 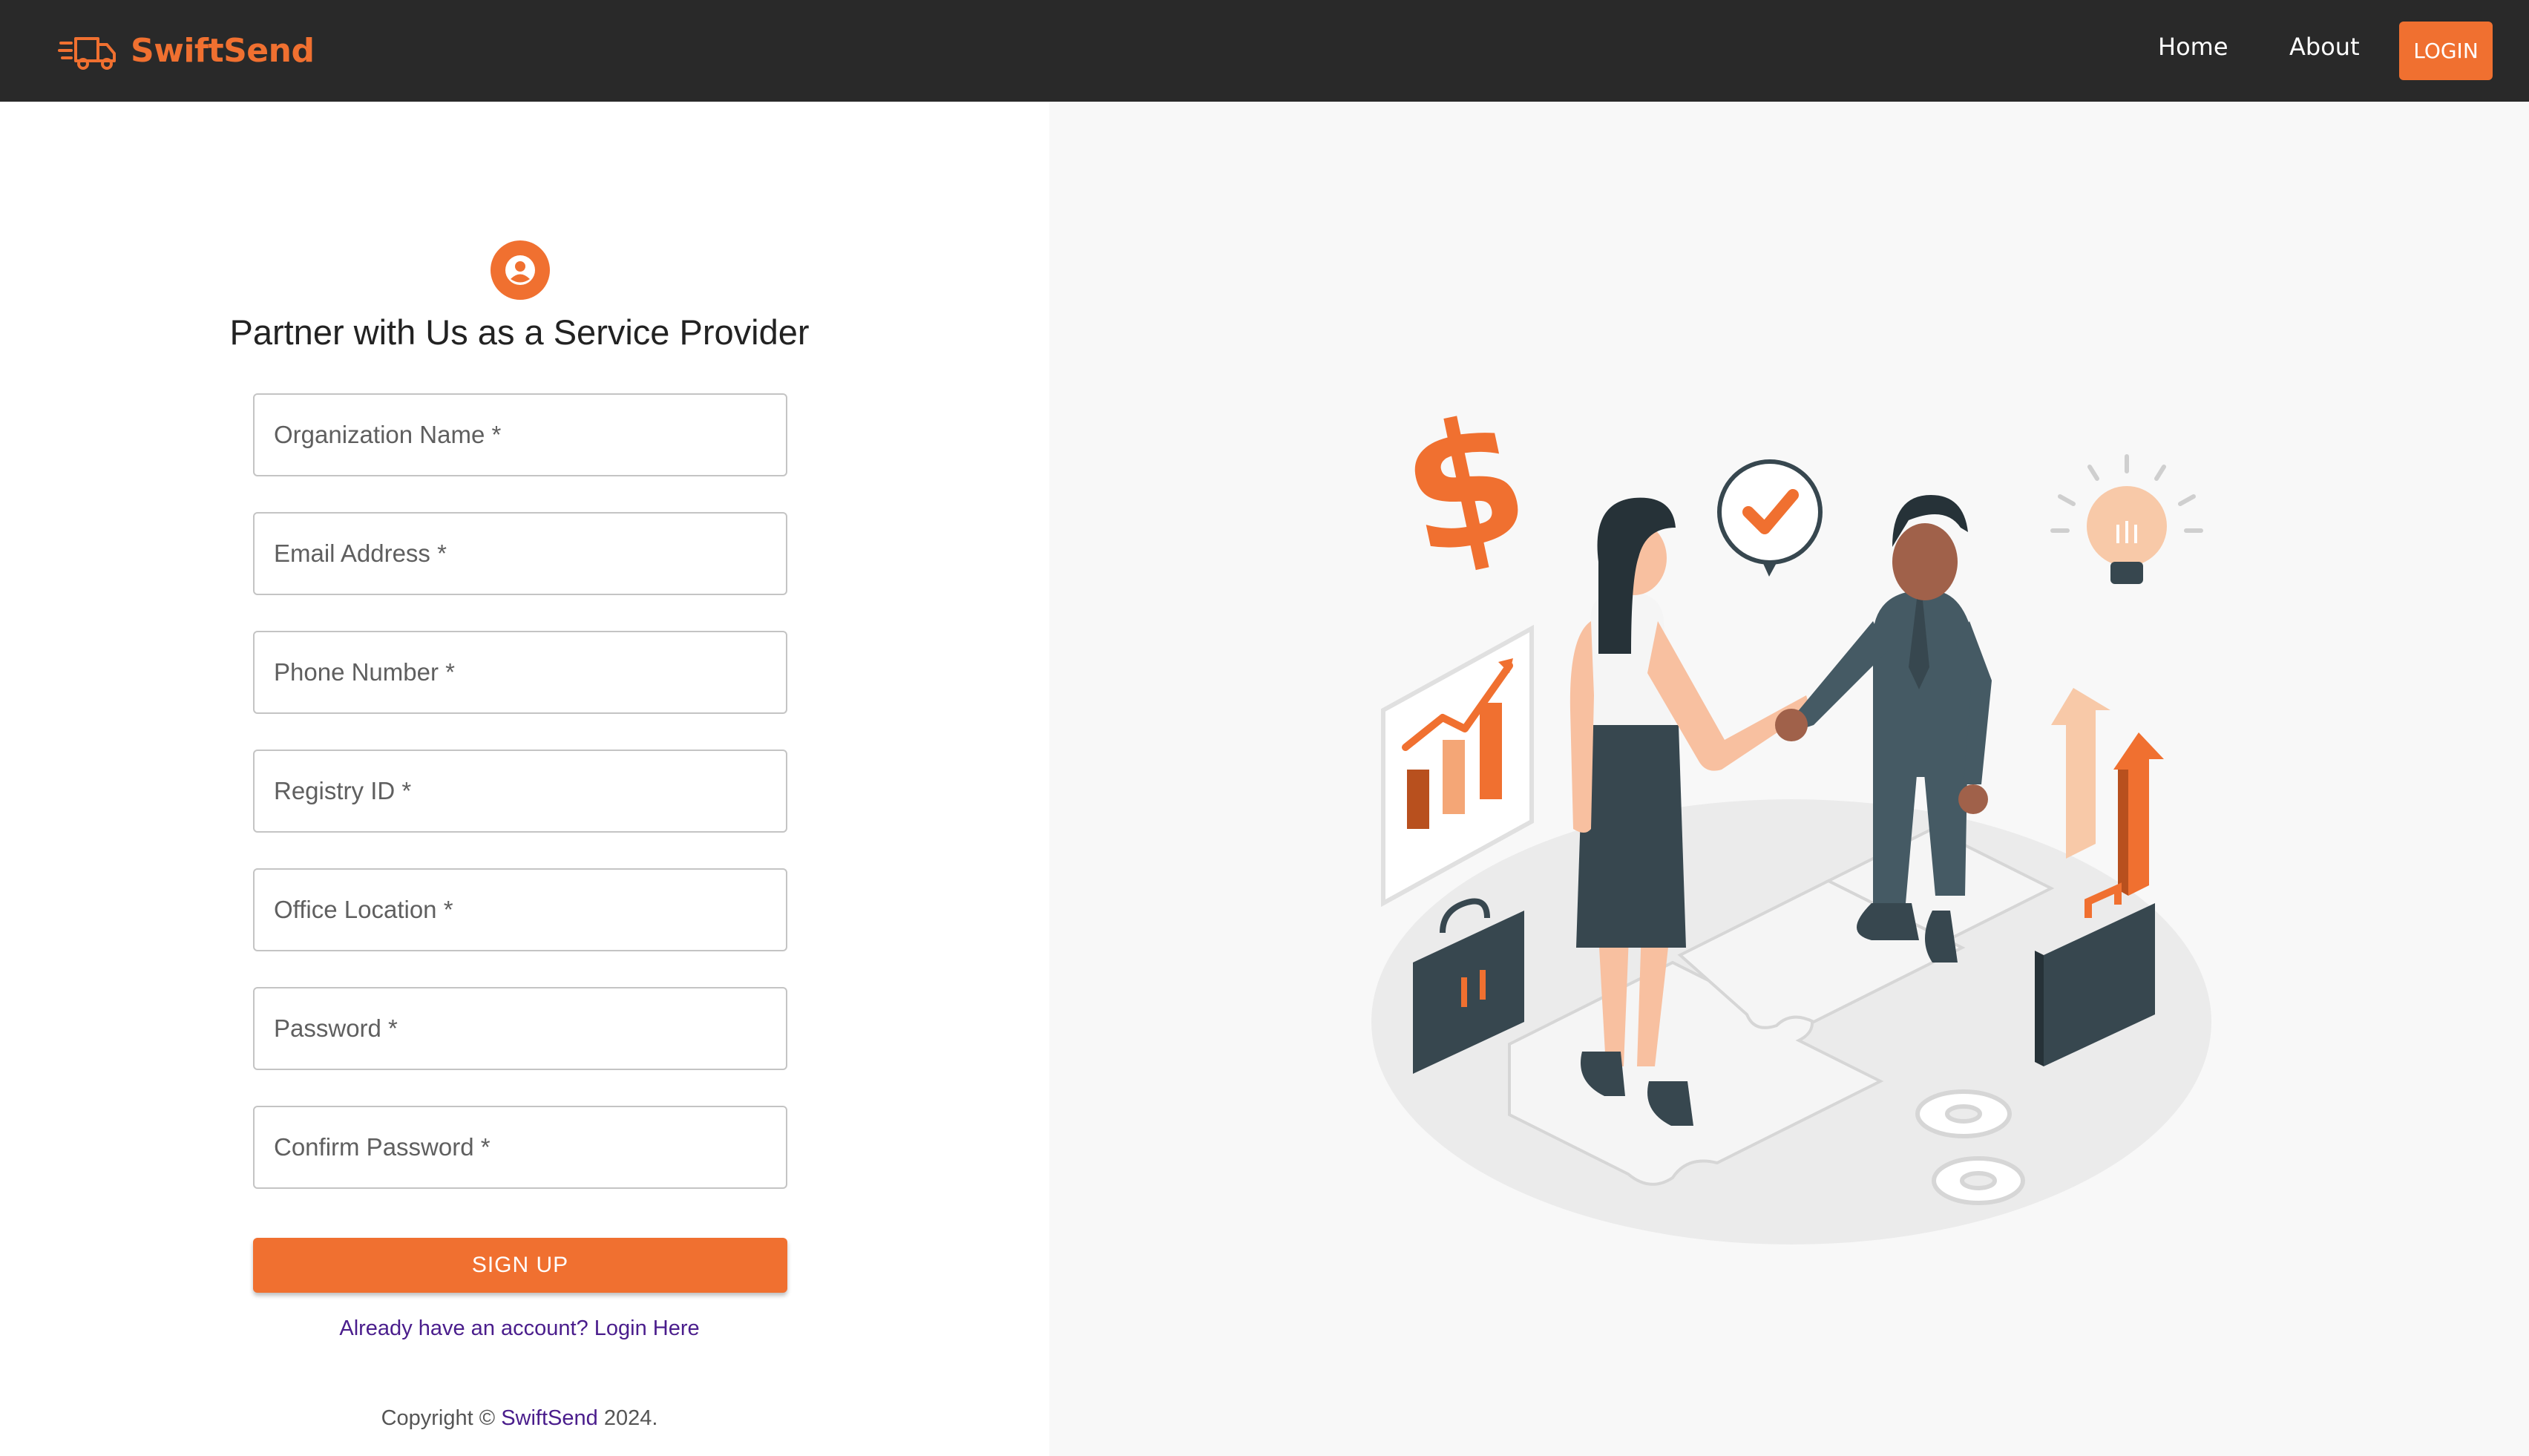 I want to click on dollar-sign-icon: $, so click(x=1465, y=487).